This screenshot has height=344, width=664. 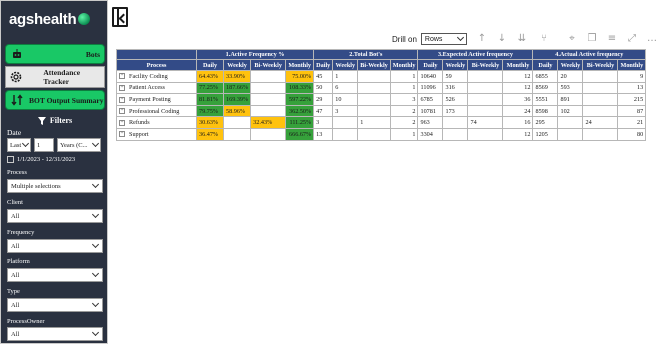 I want to click on date-count-input: 1, so click(x=44, y=145).